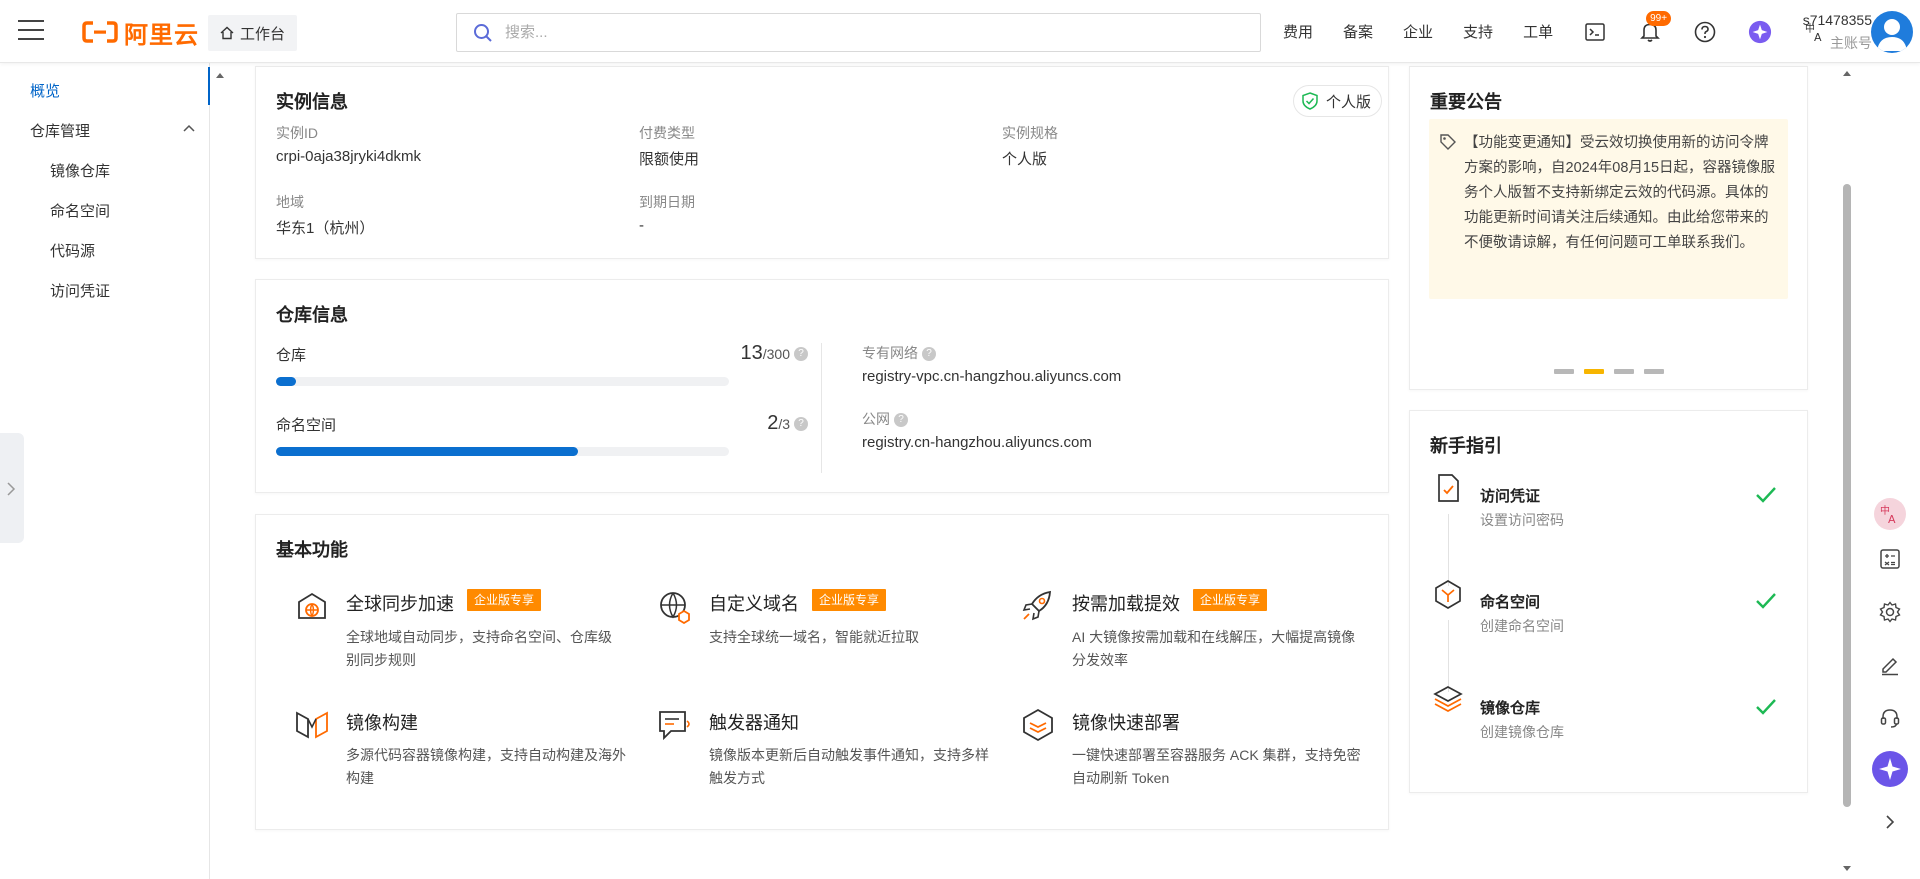  What do you see at coordinates (754, 722) in the screenshot?
I see `feature-name-trigger: 触发器通知` at bounding box center [754, 722].